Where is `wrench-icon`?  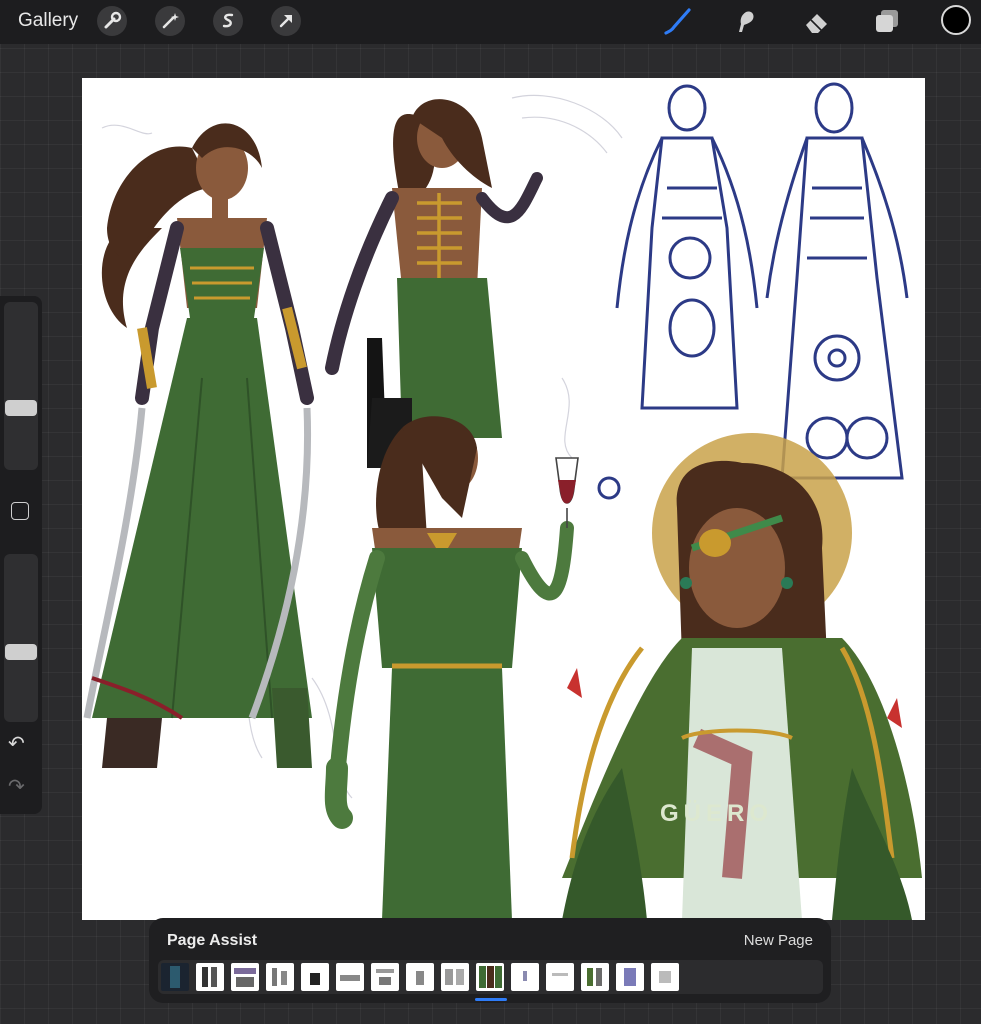 wrench-icon is located at coordinates (112, 21).